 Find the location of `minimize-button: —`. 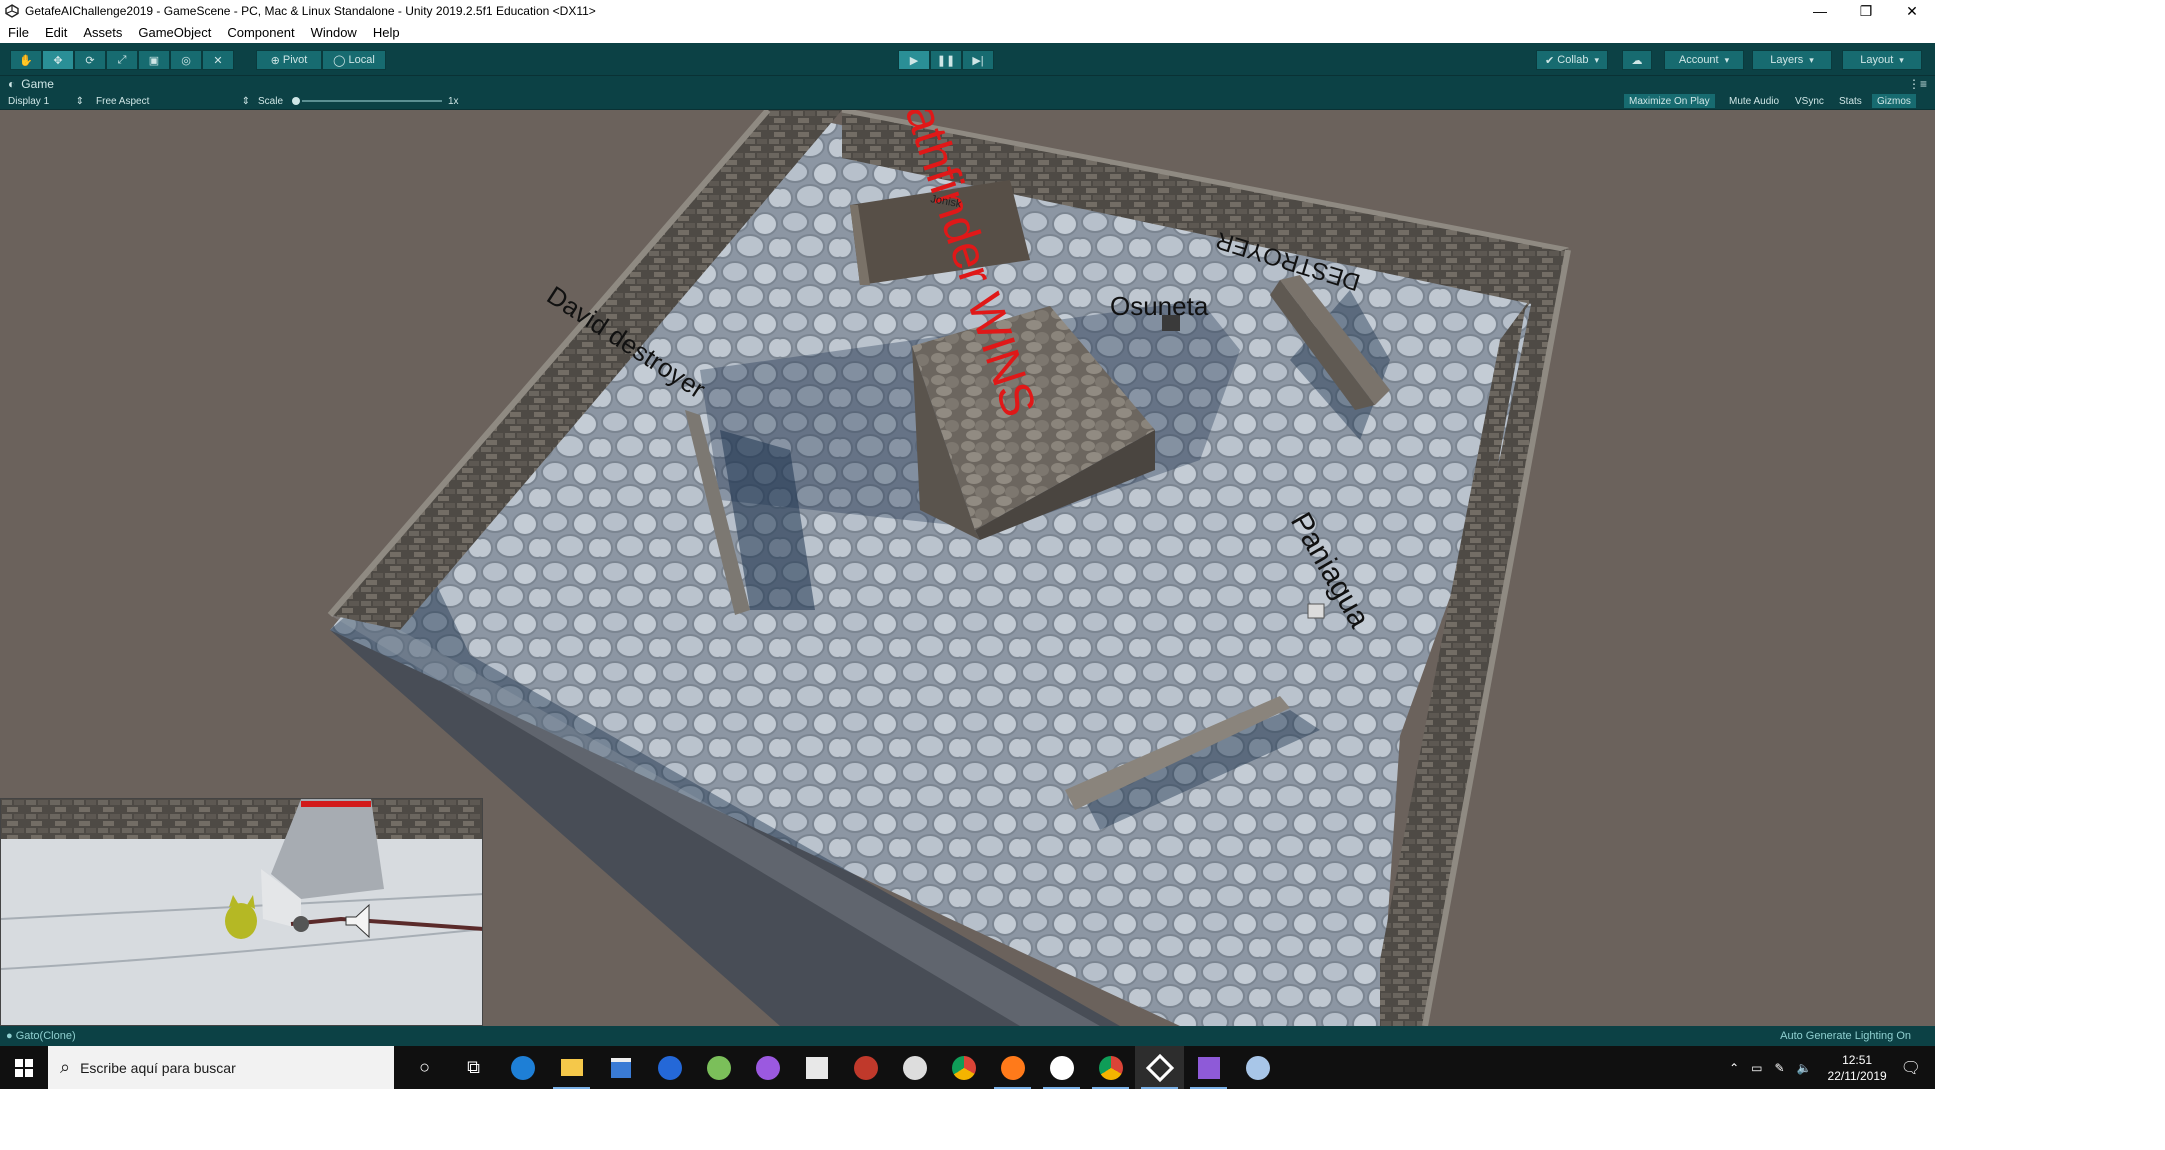

minimize-button: — is located at coordinates (1820, 11).